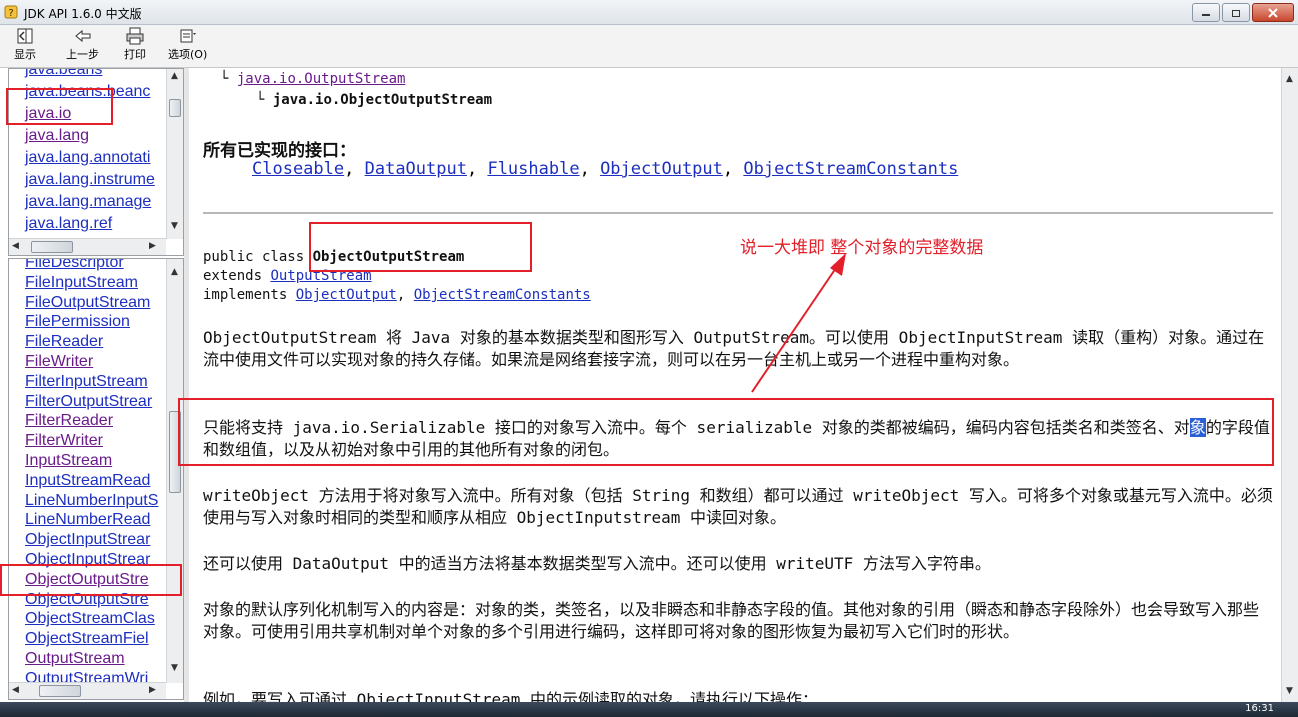 The height and width of the screenshot is (717, 1298). What do you see at coordinates (649, 709) in the screenshot?
I see `taskbar: 16:31` at bounding box center [649, 709].